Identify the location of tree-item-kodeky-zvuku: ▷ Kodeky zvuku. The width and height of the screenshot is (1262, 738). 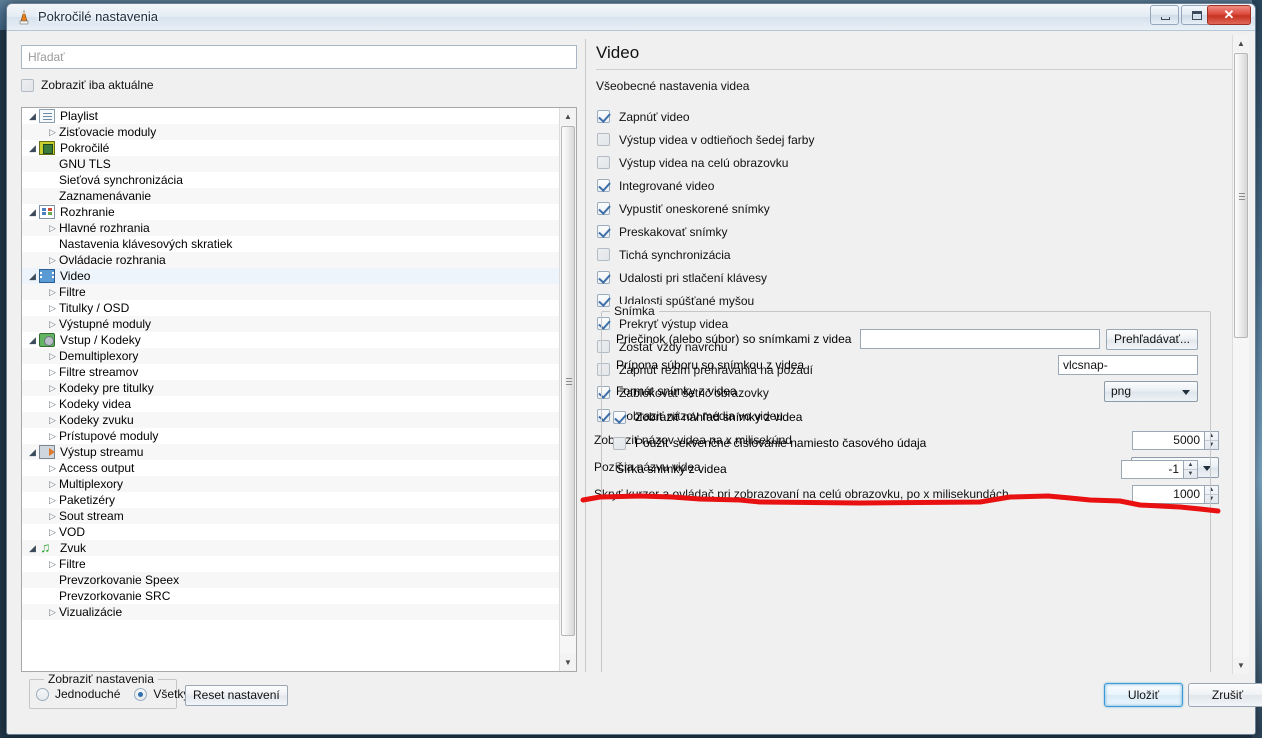
(290, 420).